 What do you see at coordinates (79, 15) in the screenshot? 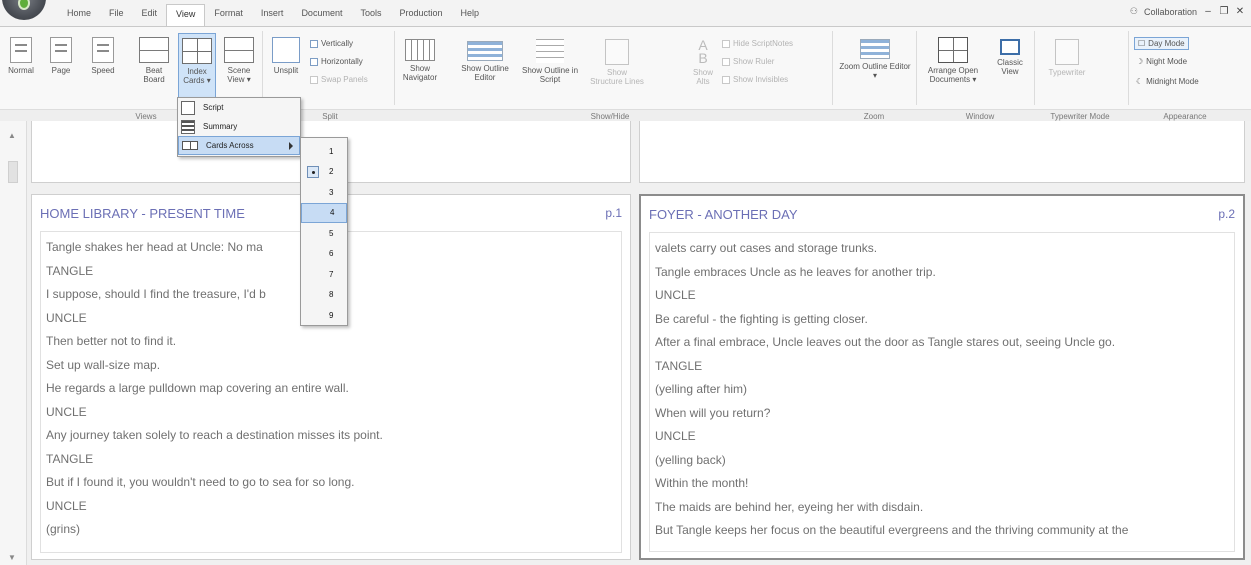
I see `tab-home: Home` at bounding box center [79, 15].